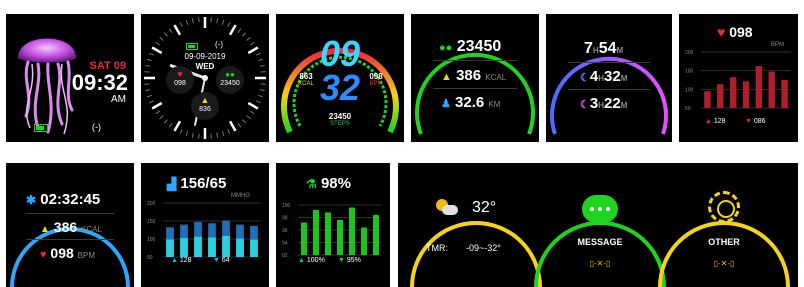 The width and height of the screenshot is (804, 287). I want to click on duration-time: 02:32:45, so click(70, 199).